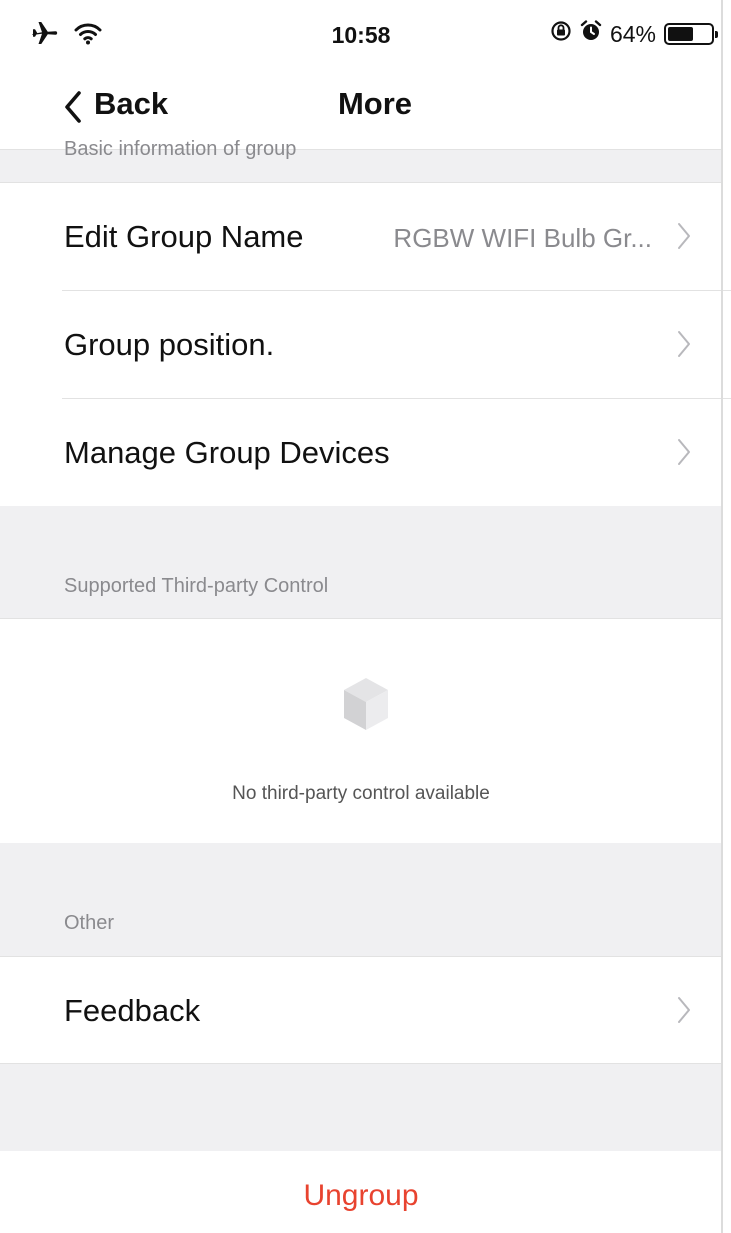 This screenshot has width=731, height=1233. I want to click on group-position-row: Group position., so click(361, 344).